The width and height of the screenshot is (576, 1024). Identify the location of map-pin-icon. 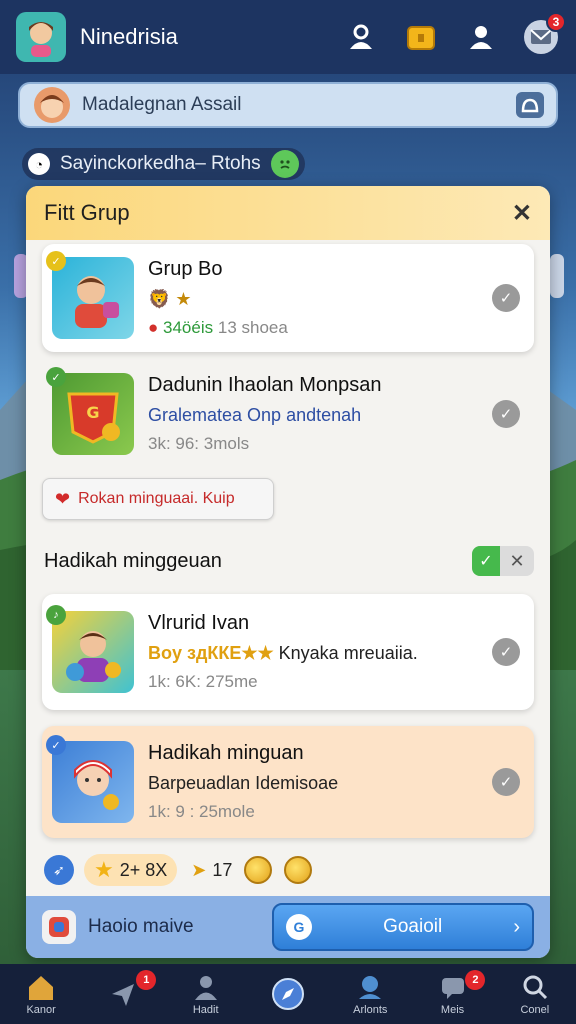
(370, 987).